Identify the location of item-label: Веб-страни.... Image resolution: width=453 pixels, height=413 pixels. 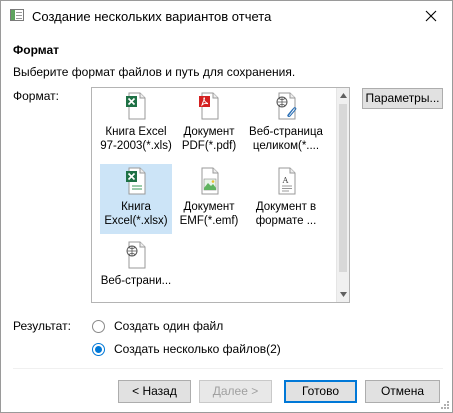
(136, 281).